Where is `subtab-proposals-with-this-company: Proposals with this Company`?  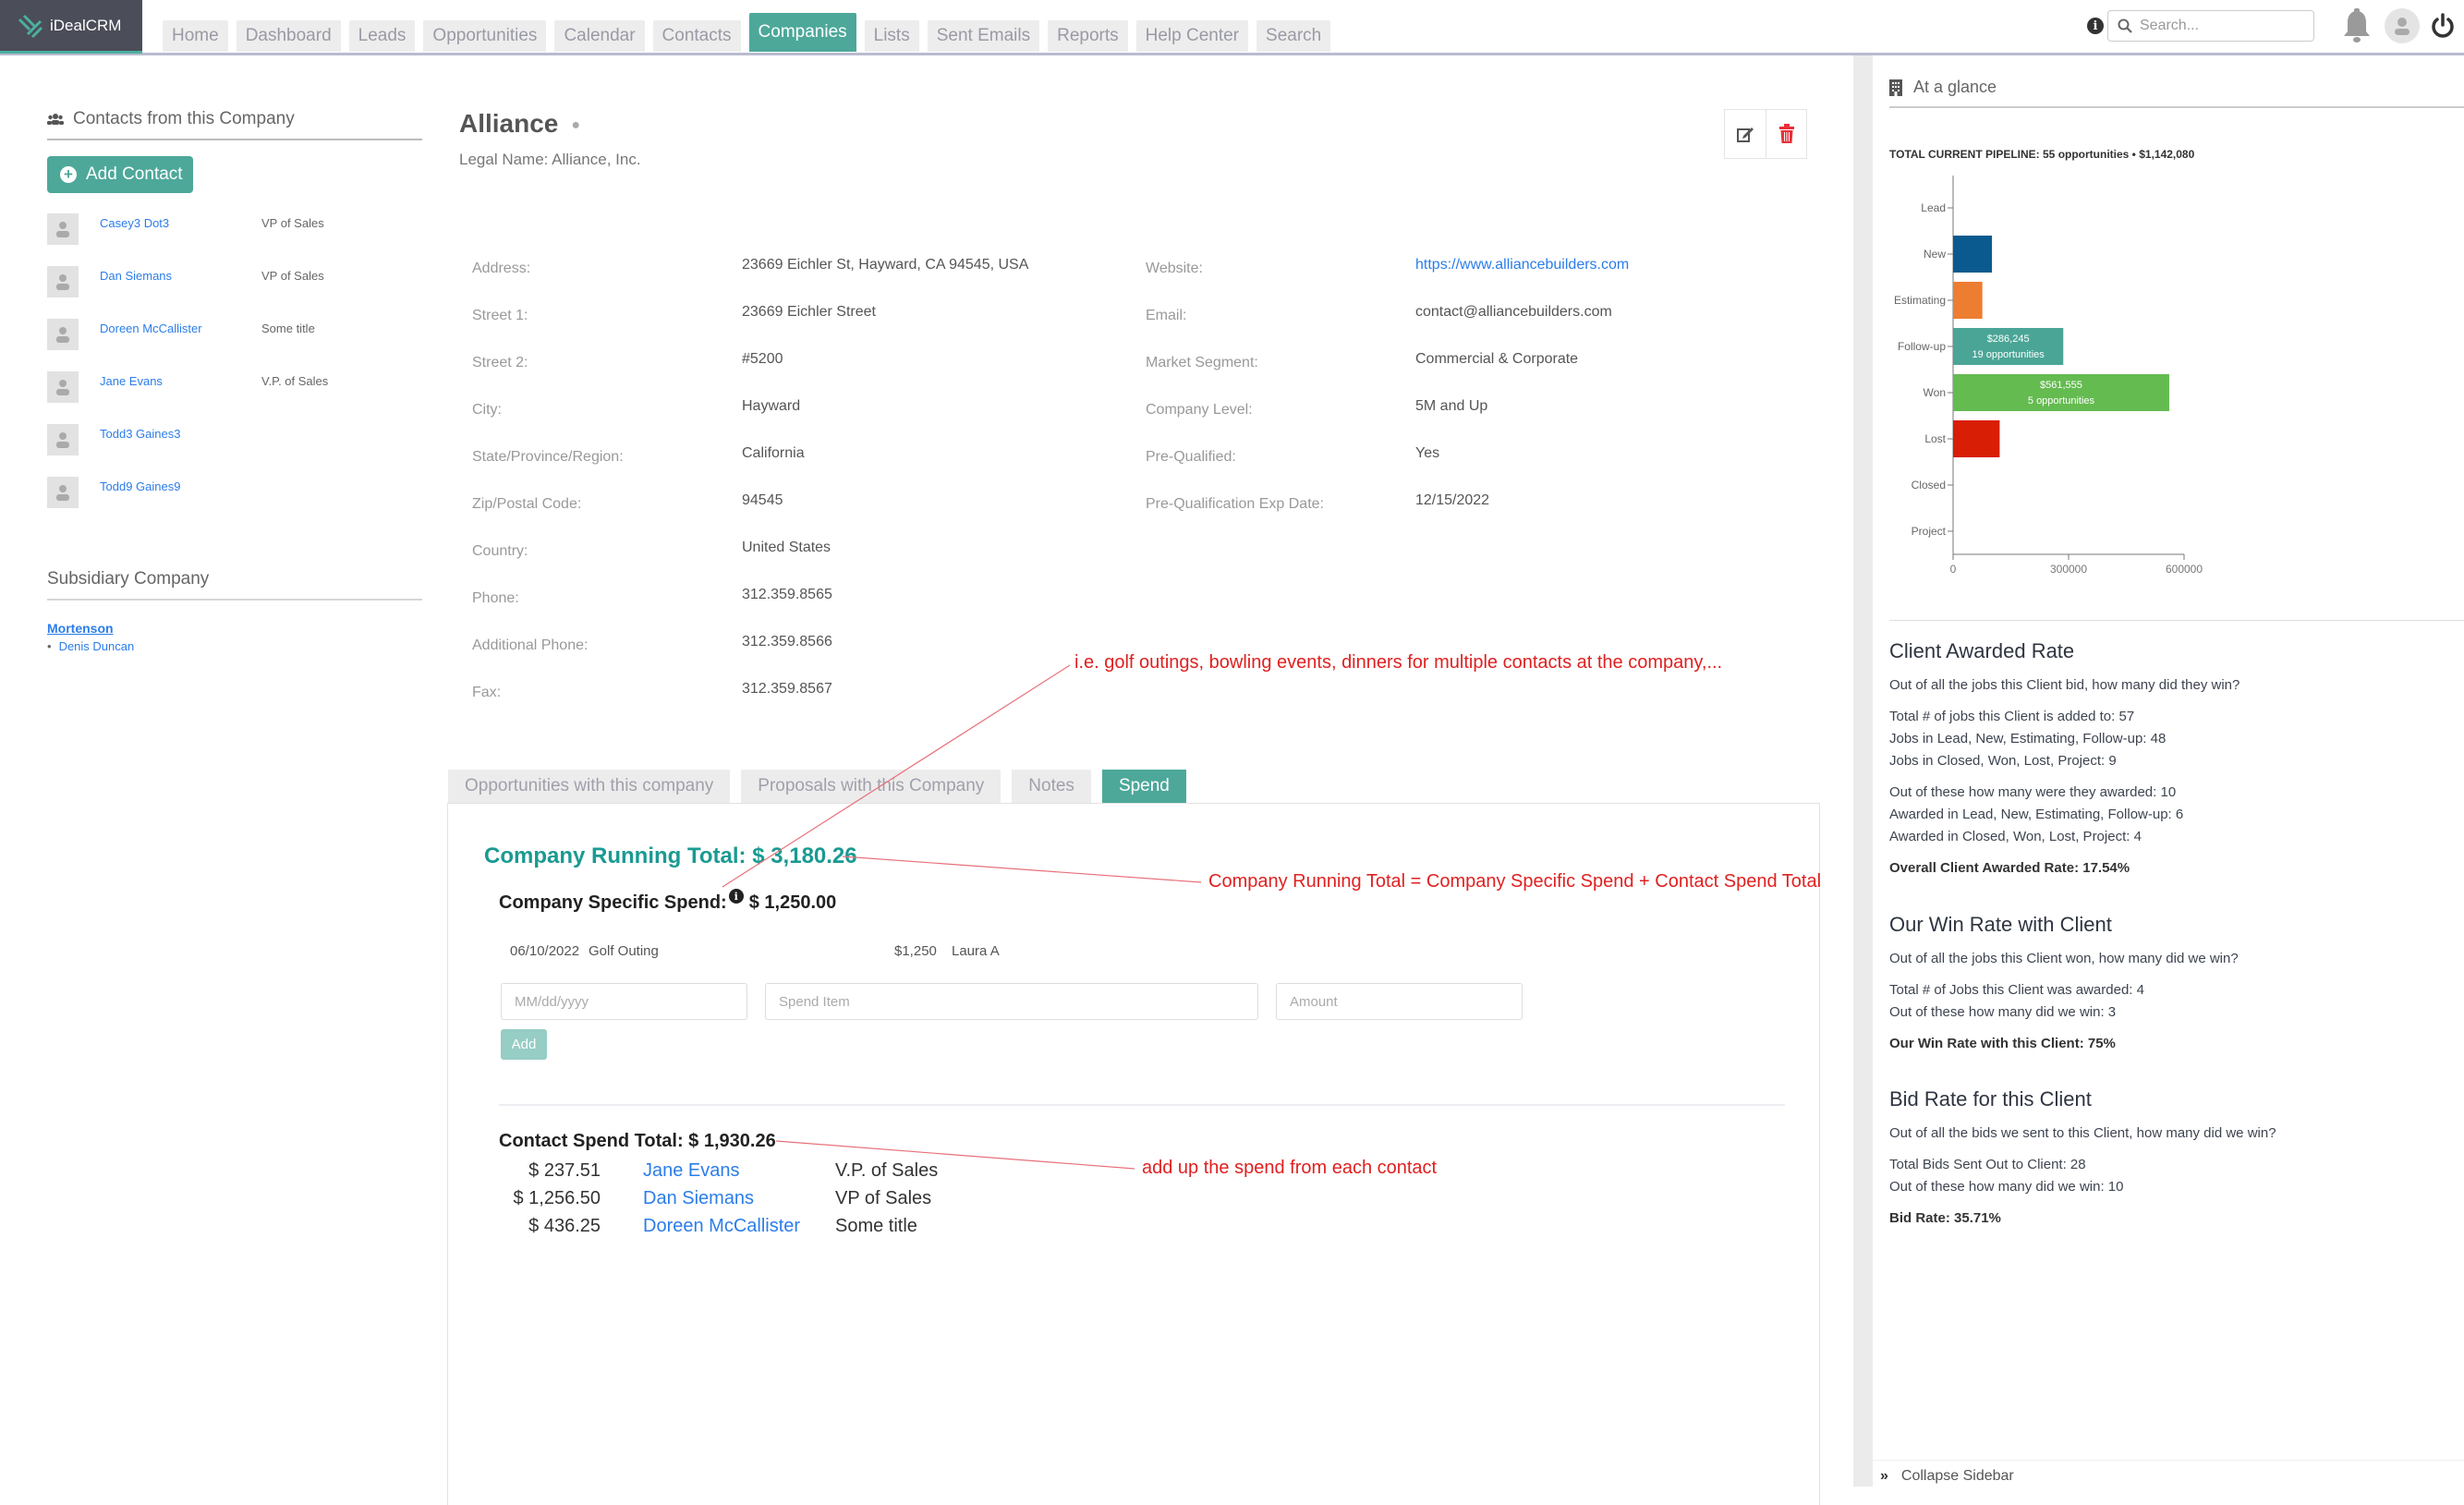
subtab-proposals-with-this-company: Proposals with this Company is located at coordinates (871, 786).